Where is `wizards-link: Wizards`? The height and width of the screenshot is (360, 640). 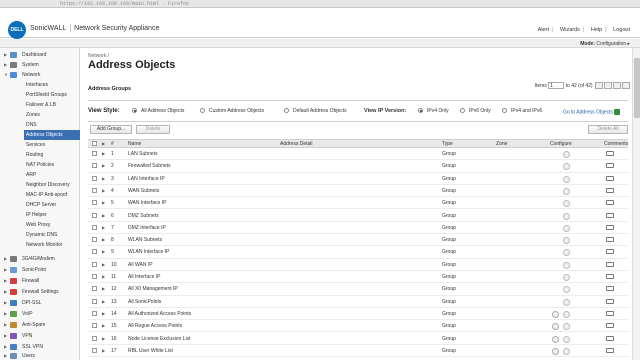 wizards-link: Wizards is located at coordinates (570, 30).